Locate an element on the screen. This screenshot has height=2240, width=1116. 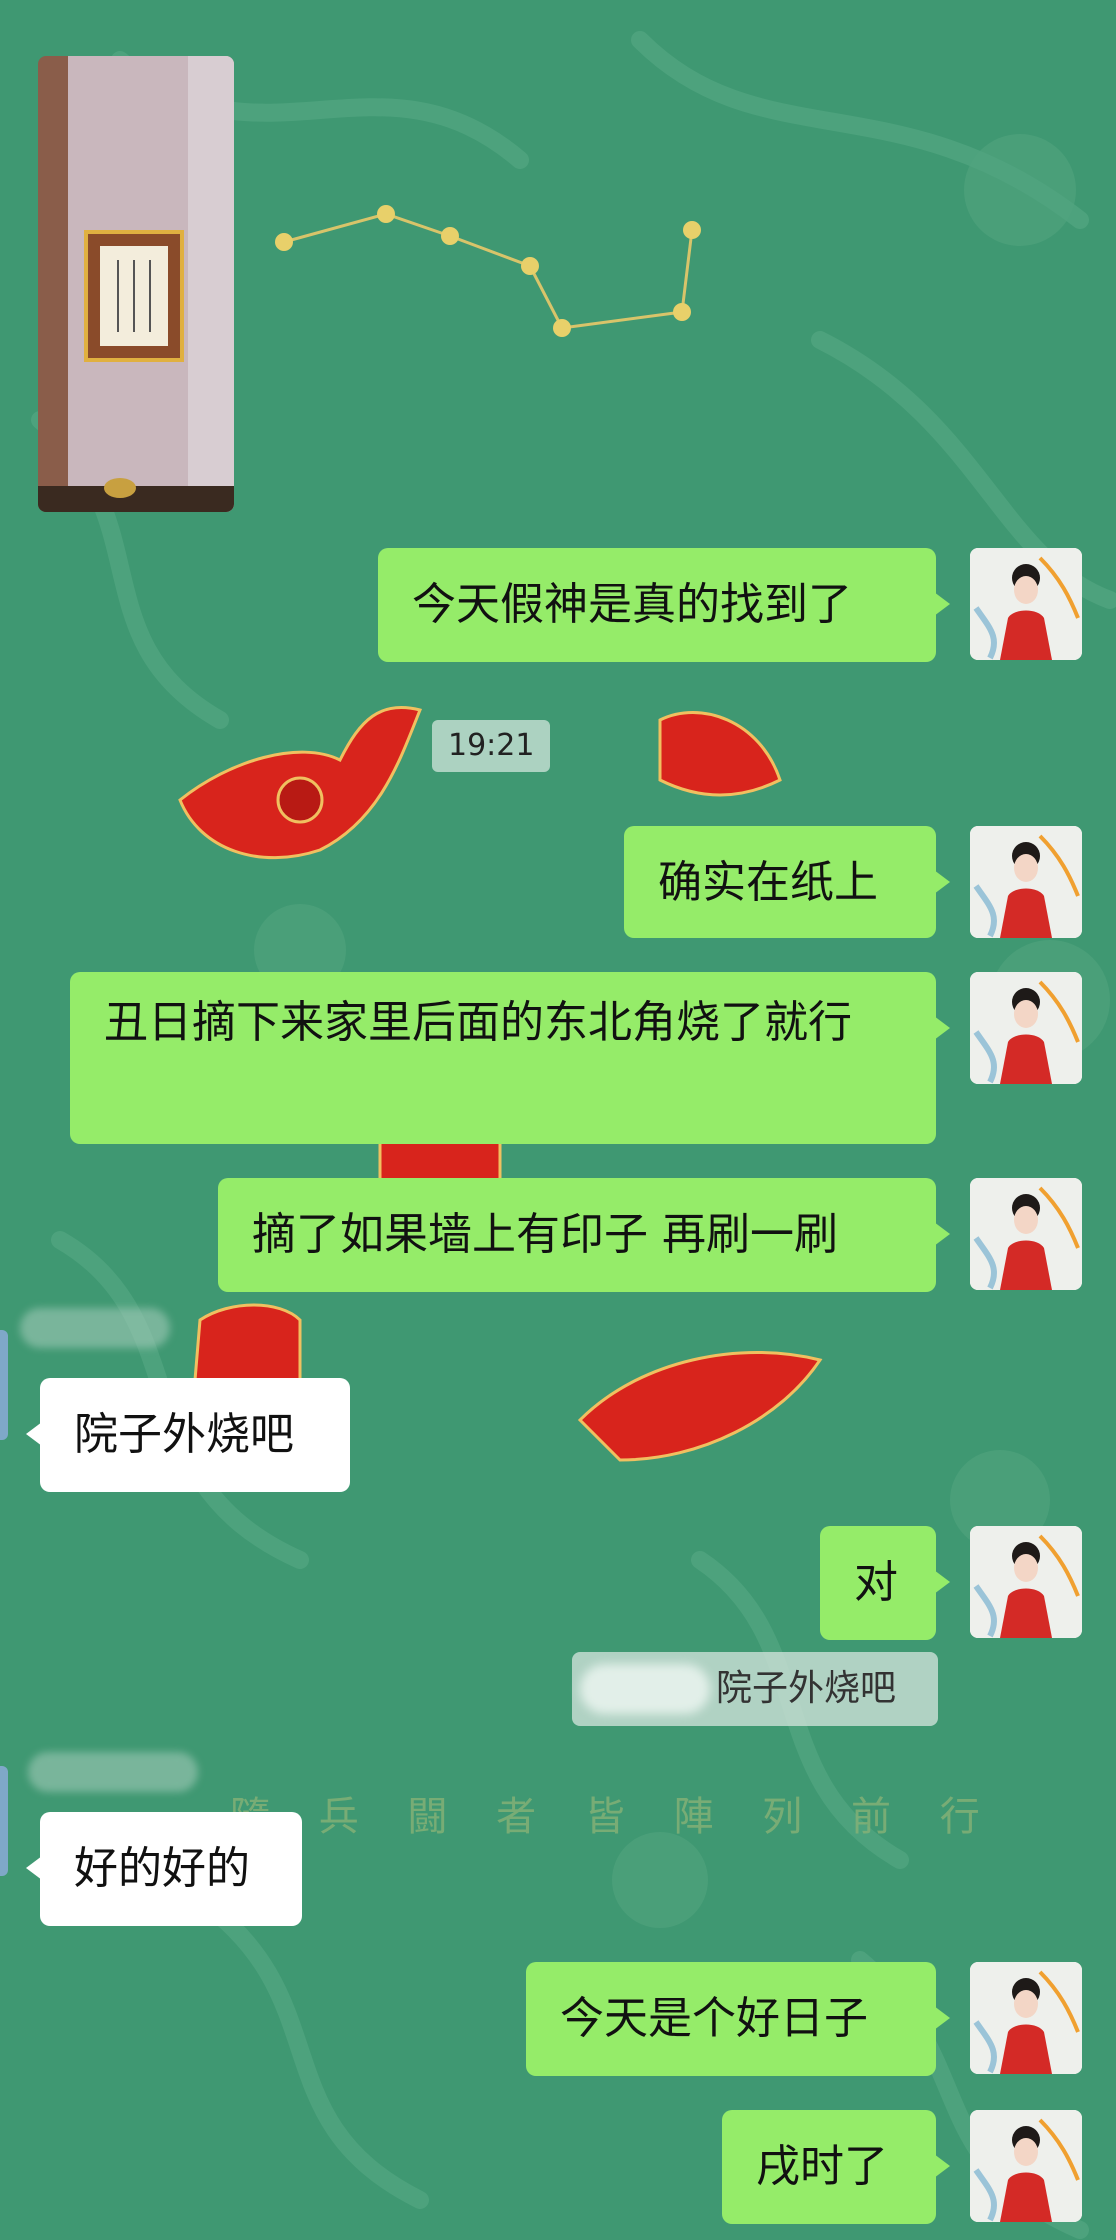
photo-image is located at coordinates (136, 284).